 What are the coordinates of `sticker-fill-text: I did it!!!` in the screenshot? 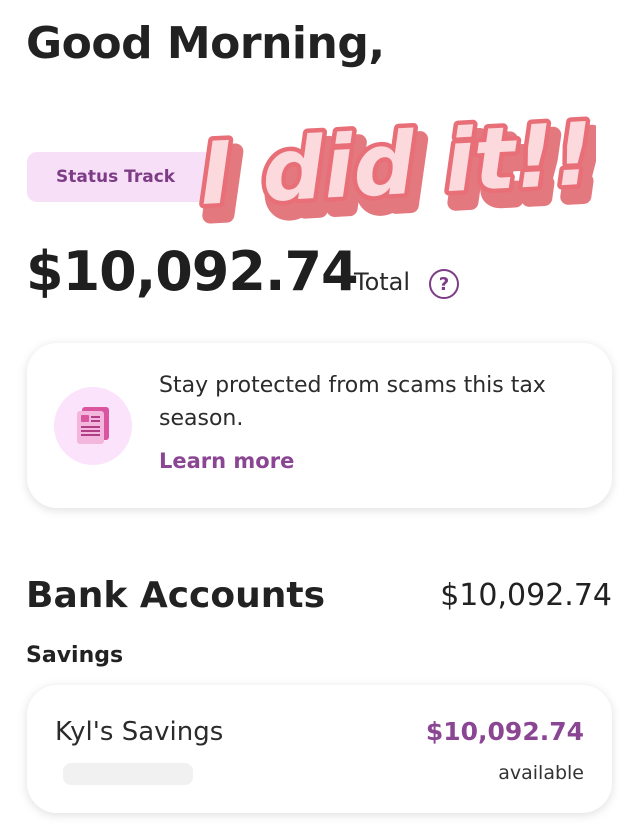 It's located at (397, 163).